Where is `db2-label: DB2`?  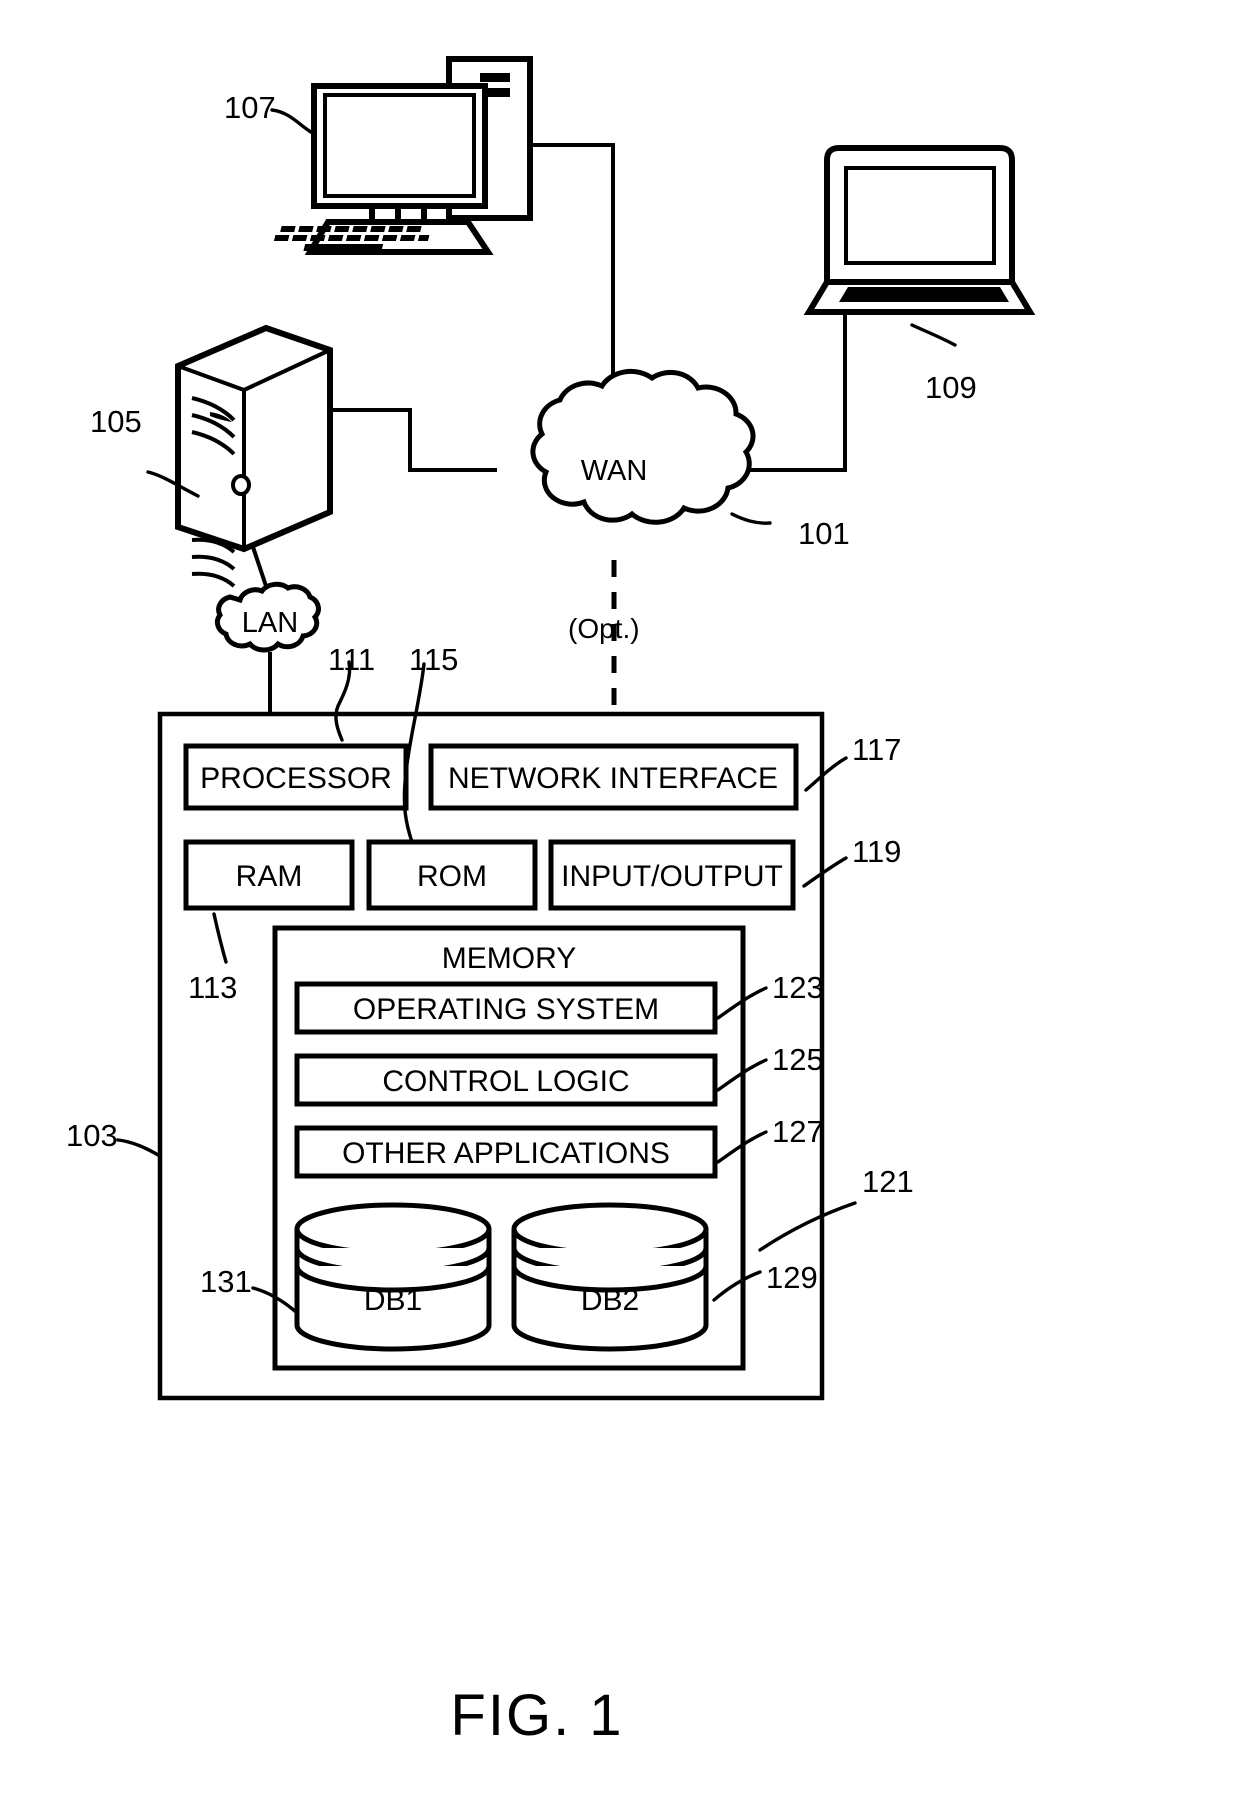 db2-label: DB2 is located at coordinates (610, 1300).